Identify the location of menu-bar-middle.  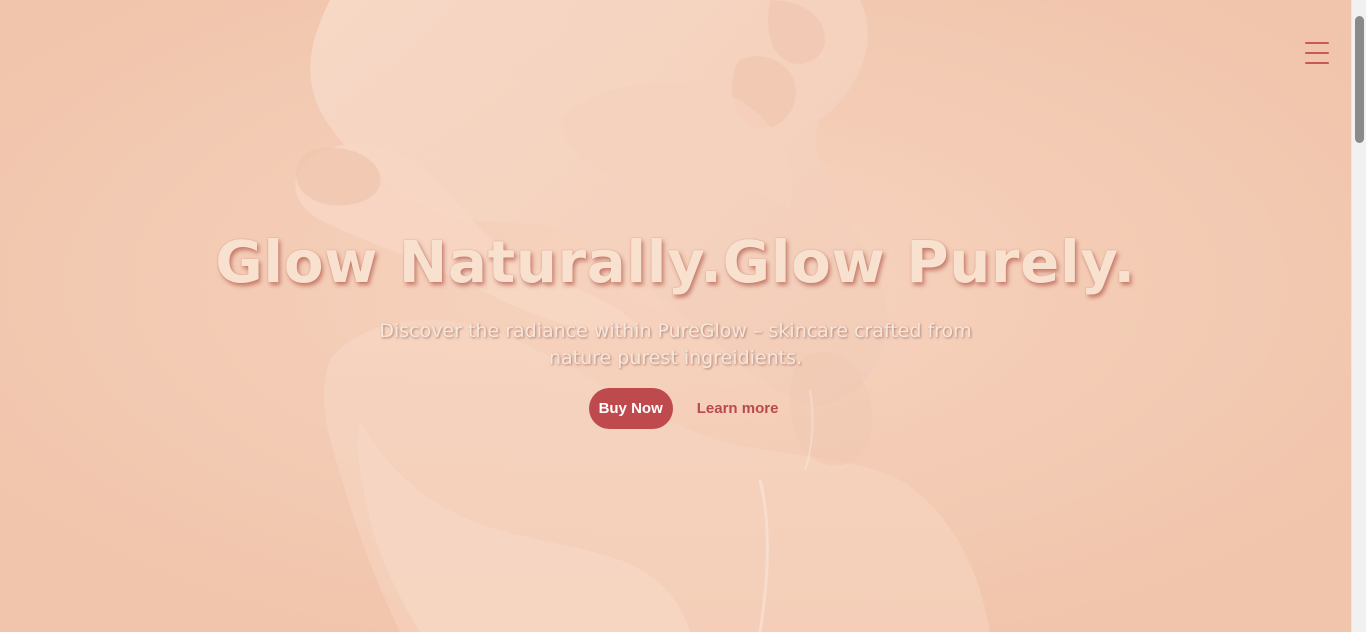
(1317, 53).